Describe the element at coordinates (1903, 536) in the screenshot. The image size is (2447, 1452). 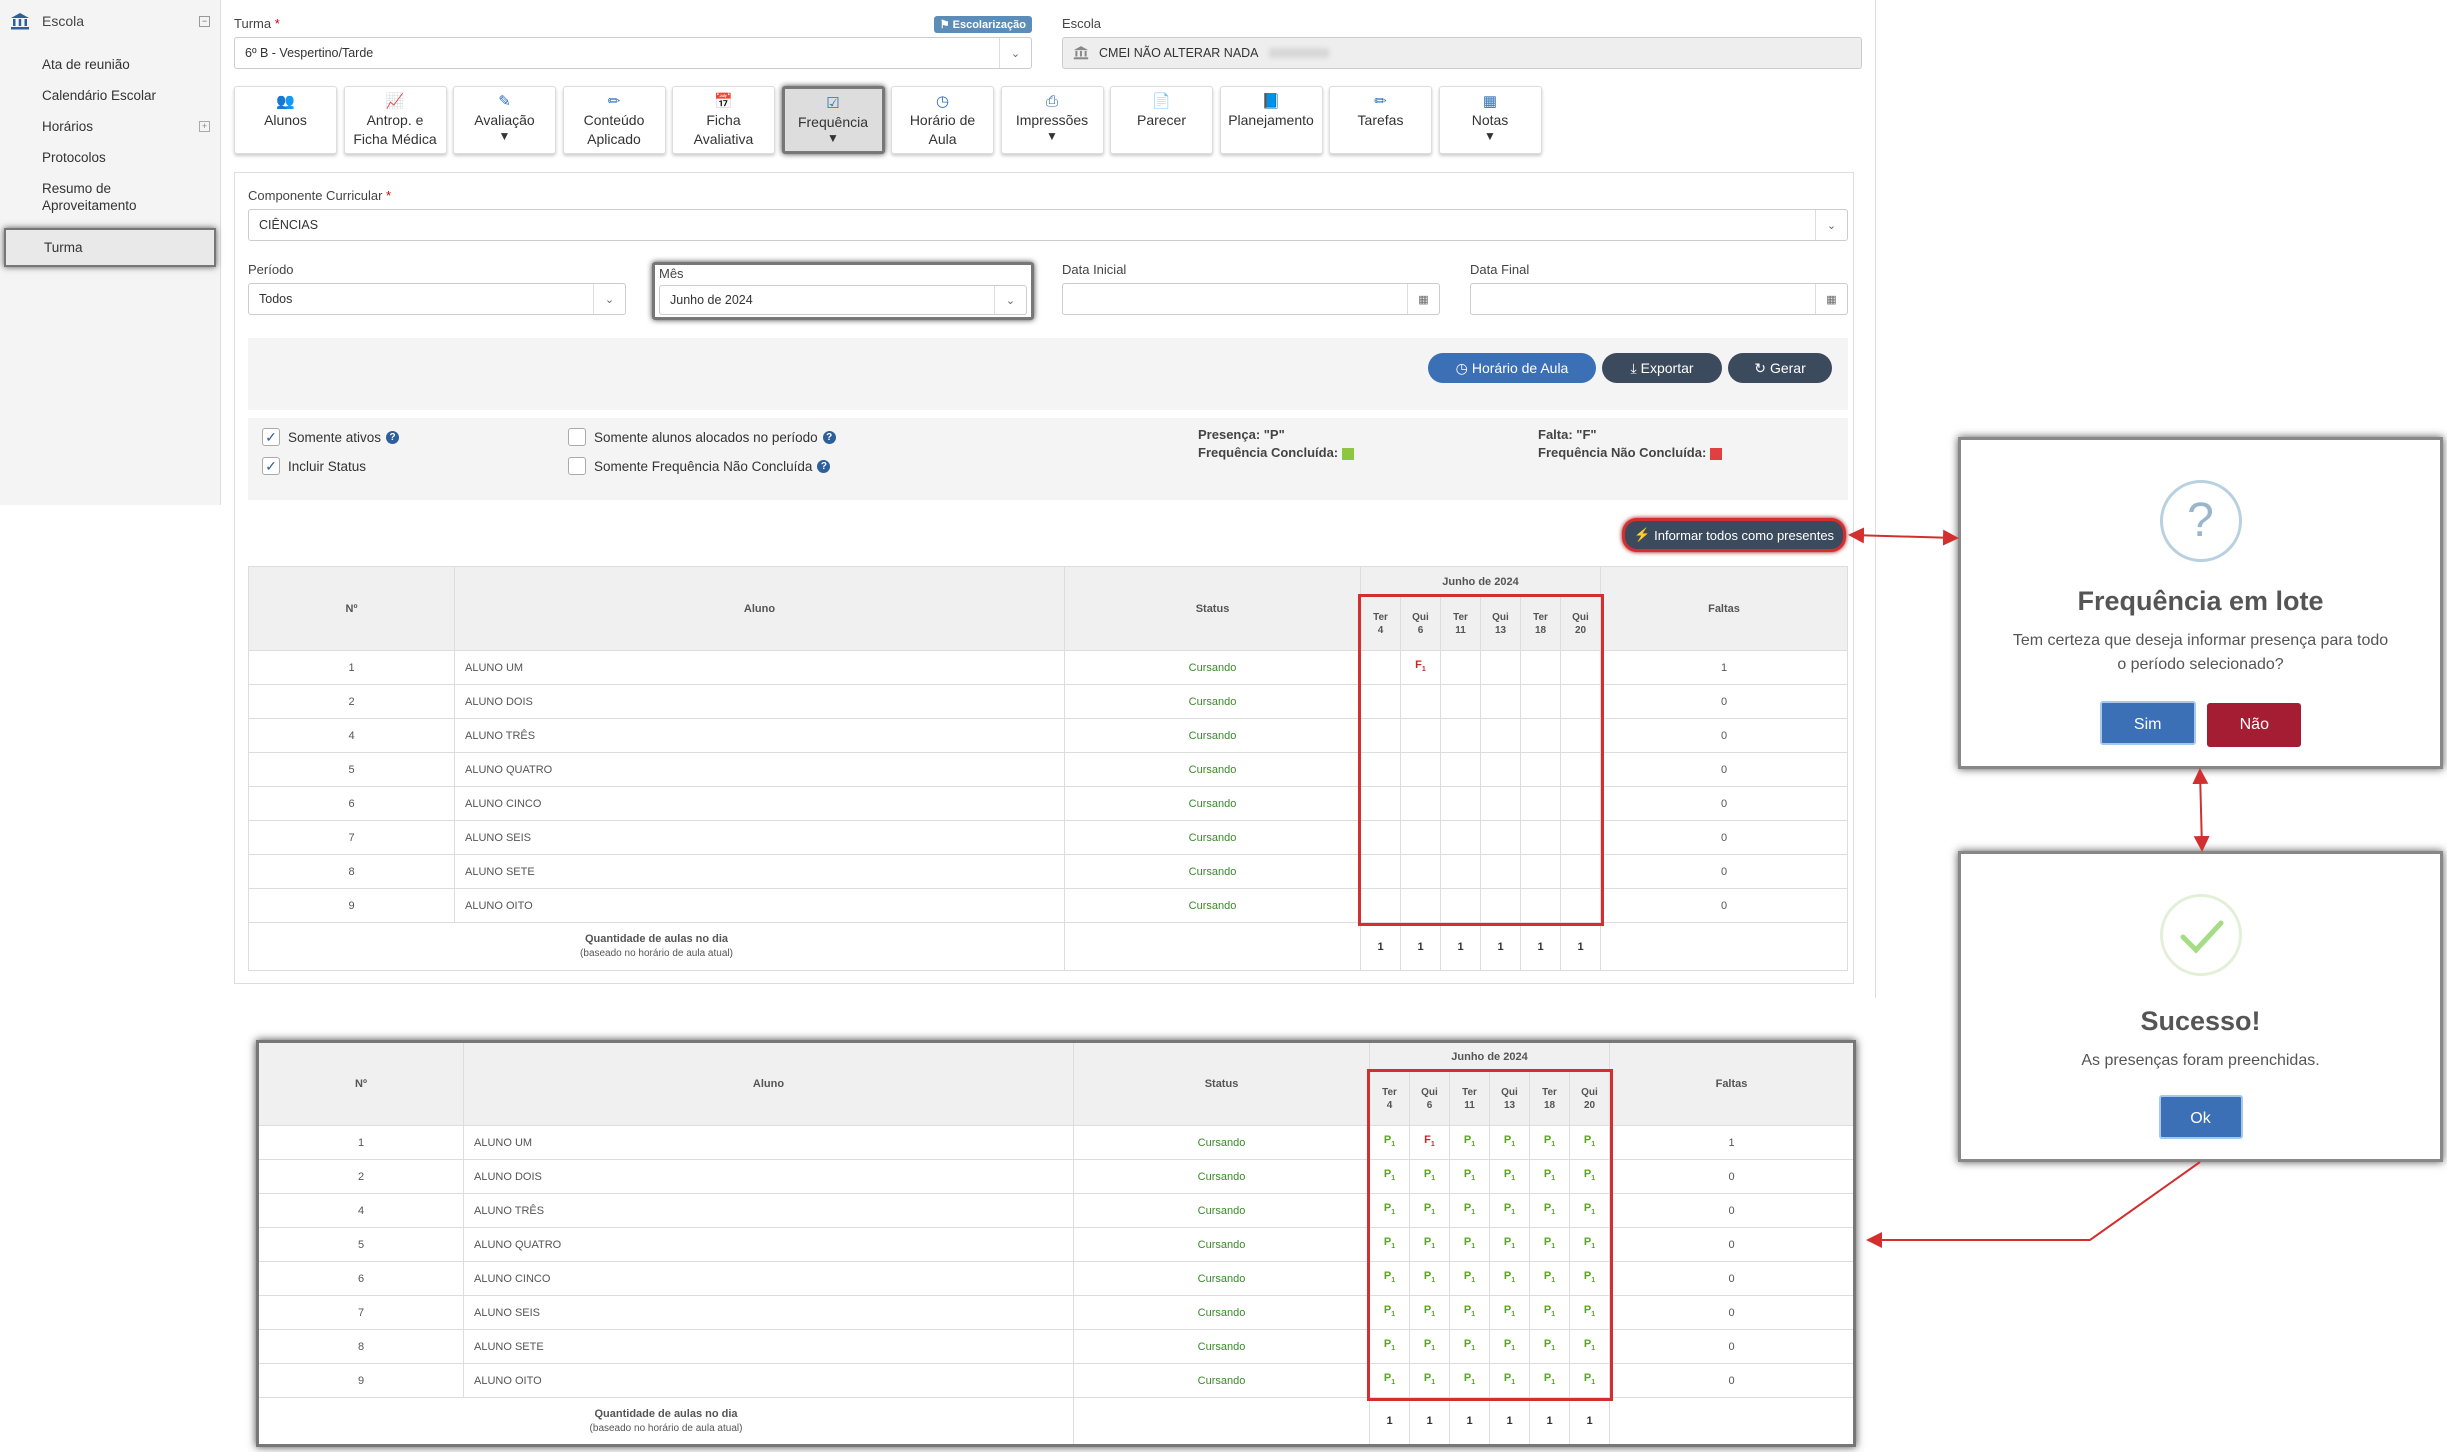
I see `arrow-to-confirm` at that location.